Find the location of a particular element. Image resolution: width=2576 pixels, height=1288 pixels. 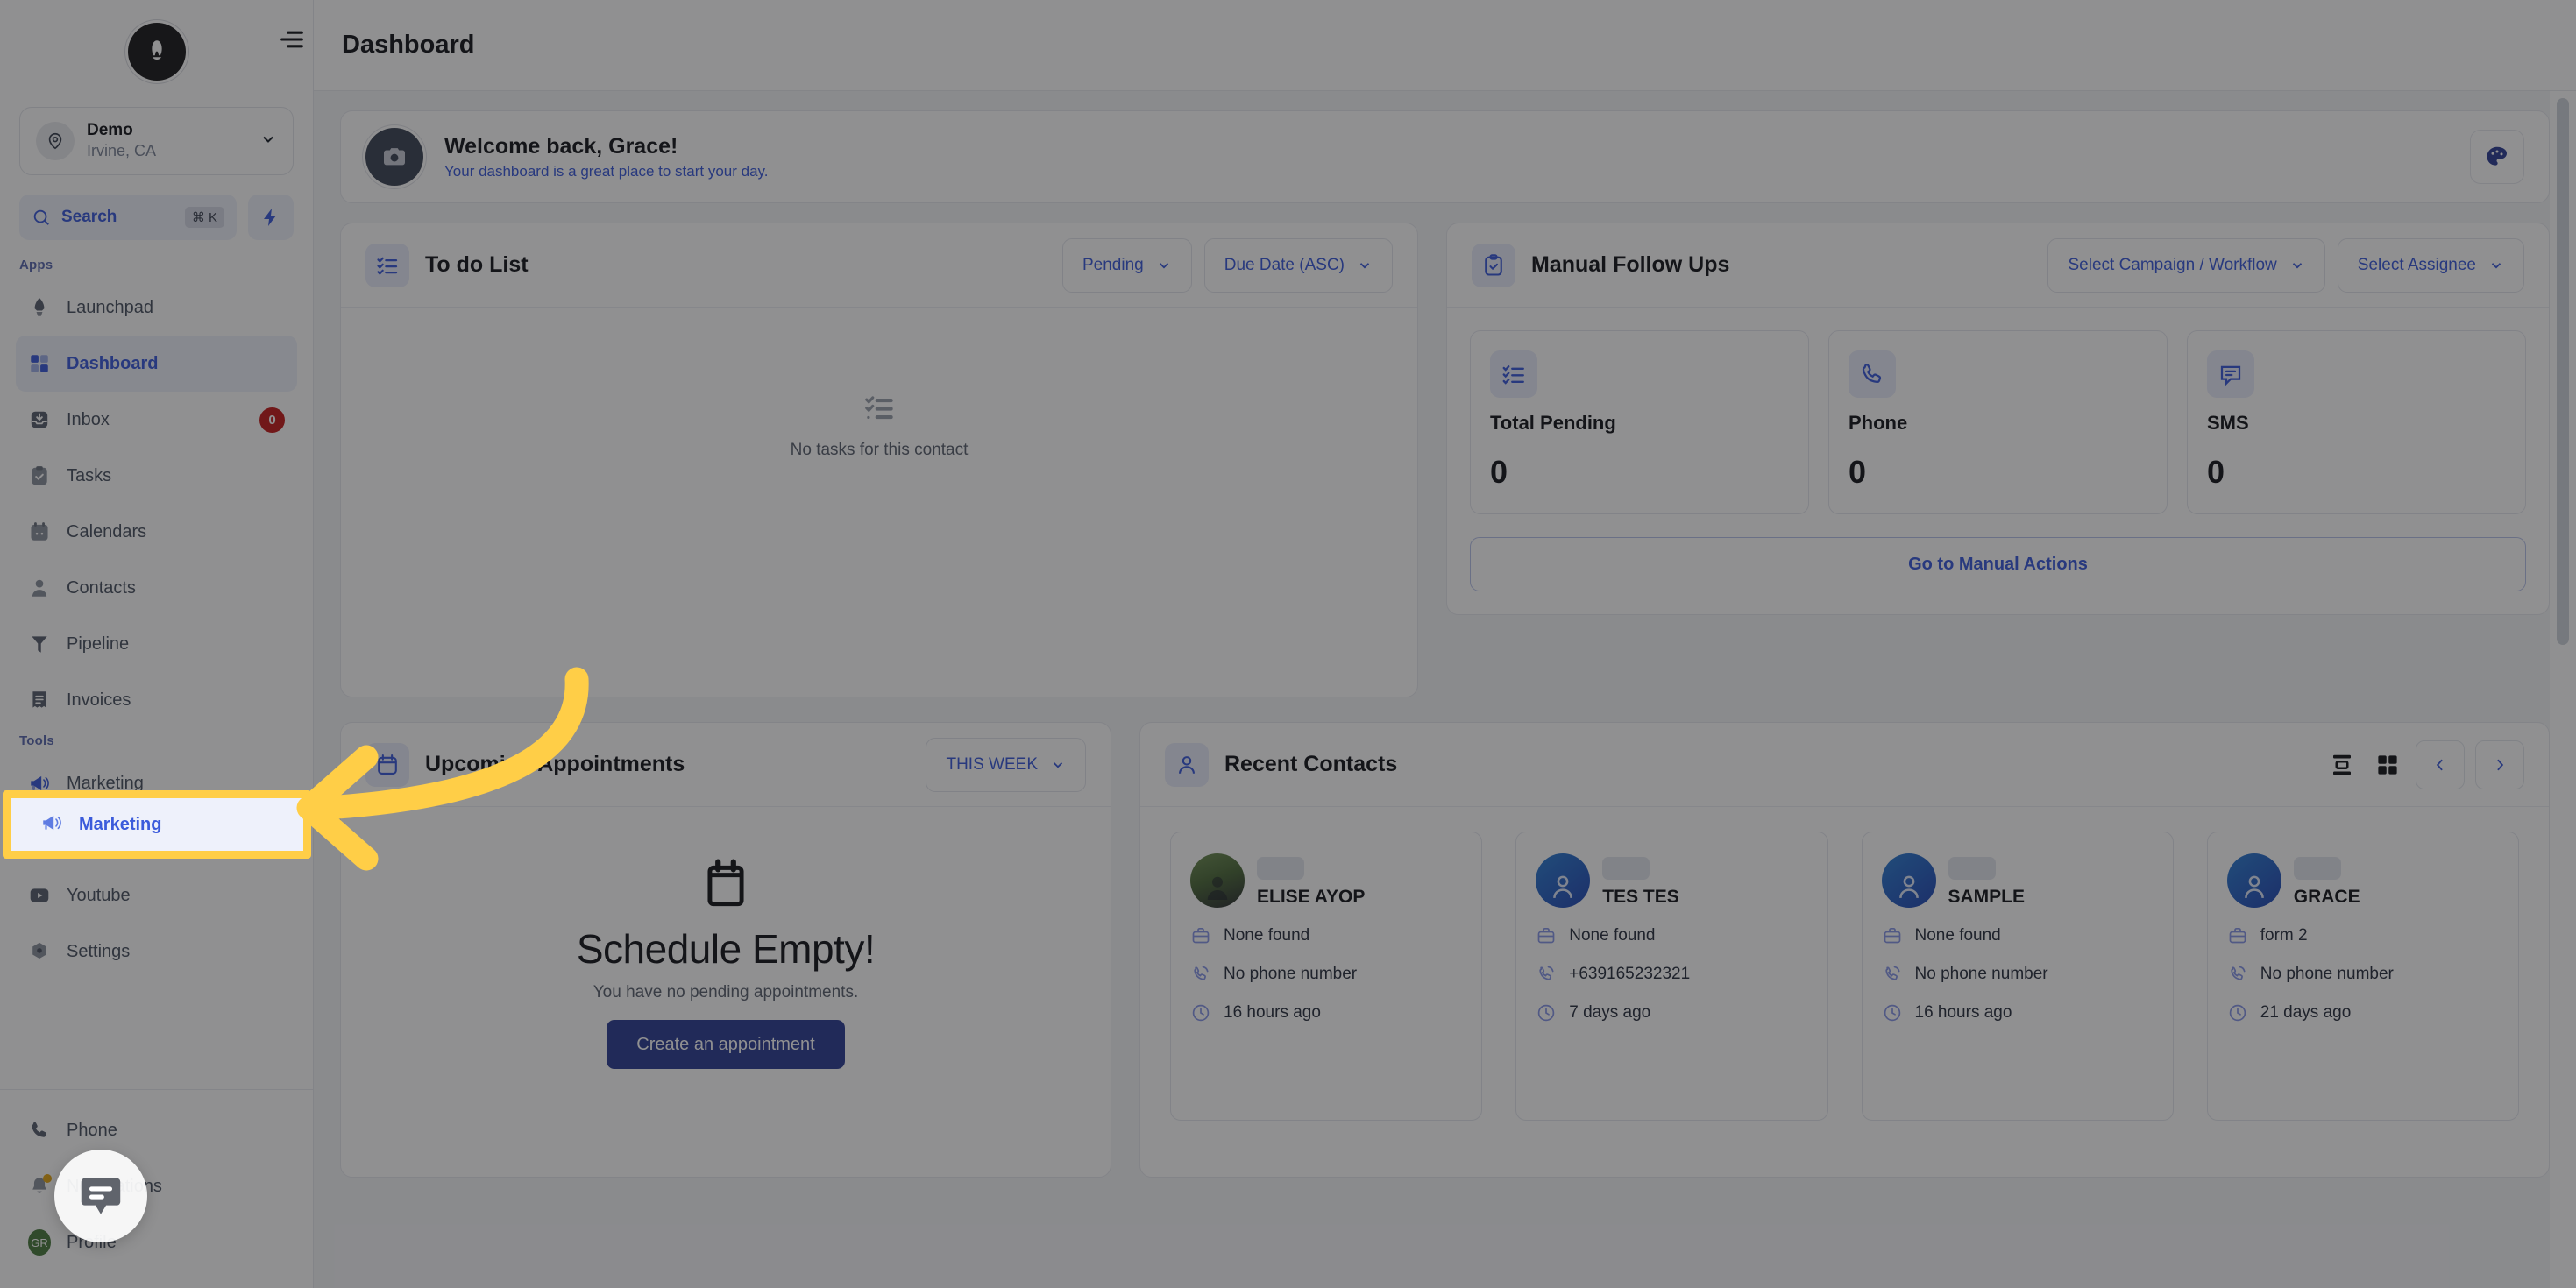

sidebar-item-youtube: Youtube is located at coordinates (156, 895).